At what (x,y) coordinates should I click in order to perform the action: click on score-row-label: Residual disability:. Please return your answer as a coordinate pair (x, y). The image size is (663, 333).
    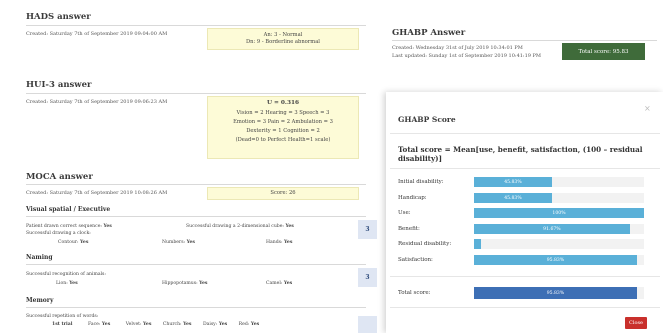
    Looking at the image, I should click on (425, 244).